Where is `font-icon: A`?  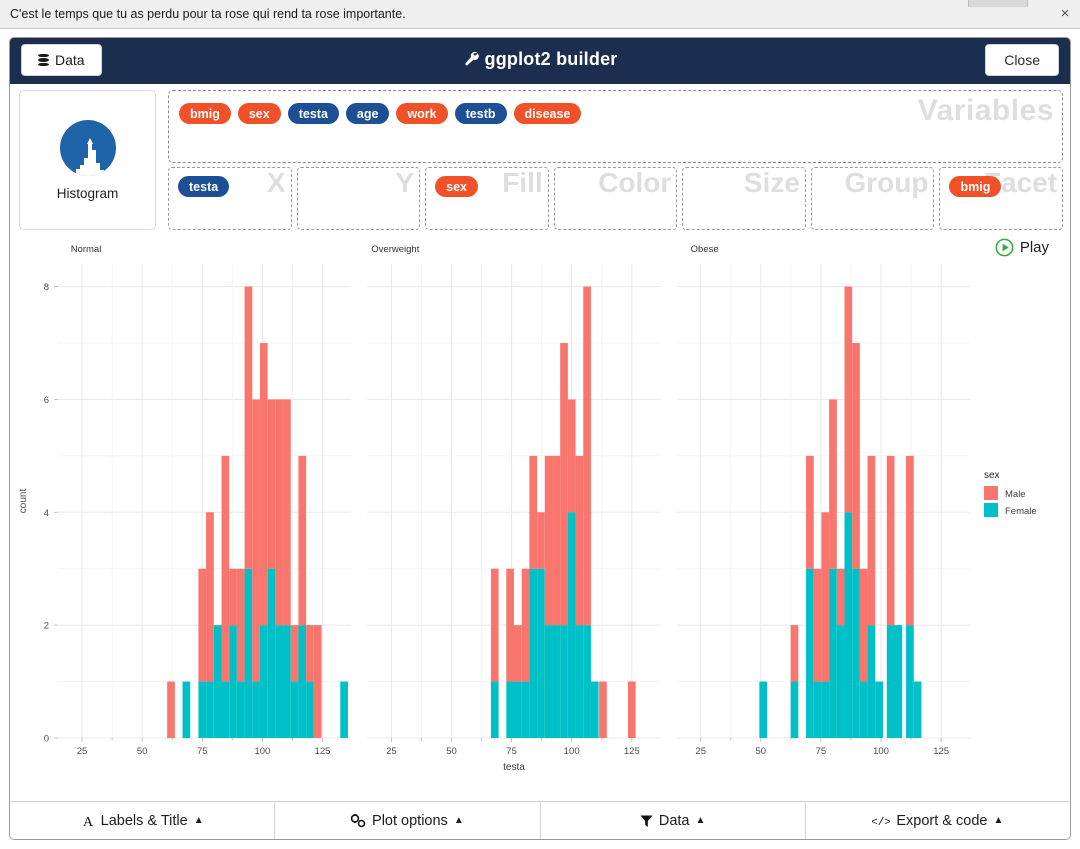
font-icon: A is located at coordinates (88, 821).